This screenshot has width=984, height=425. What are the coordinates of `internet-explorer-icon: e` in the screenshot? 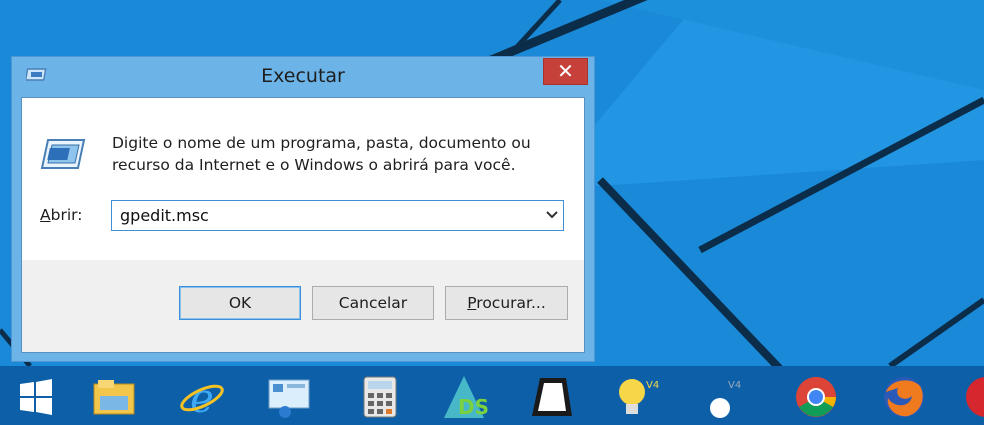 It's located at (202, 397).